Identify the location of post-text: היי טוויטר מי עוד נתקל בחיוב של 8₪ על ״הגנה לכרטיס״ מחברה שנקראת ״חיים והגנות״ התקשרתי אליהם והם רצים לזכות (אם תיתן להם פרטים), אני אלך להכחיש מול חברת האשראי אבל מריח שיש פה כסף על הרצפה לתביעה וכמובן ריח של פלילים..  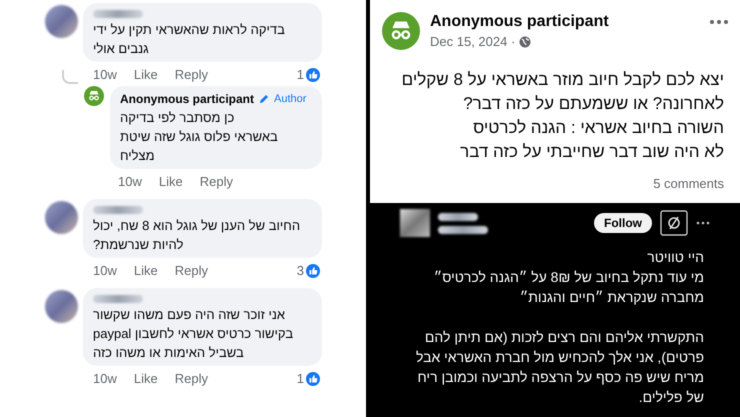
(559, 327).